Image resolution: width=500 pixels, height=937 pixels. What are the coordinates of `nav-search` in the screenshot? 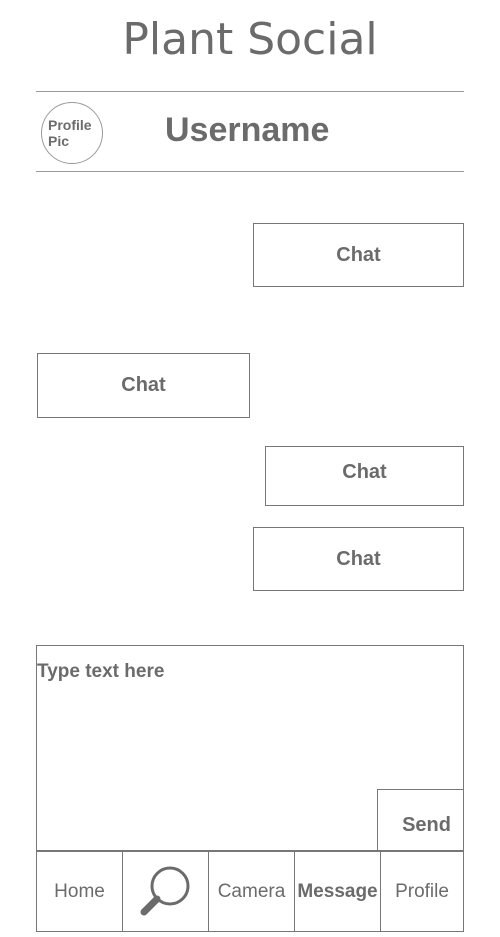 It's located at (166, 891).